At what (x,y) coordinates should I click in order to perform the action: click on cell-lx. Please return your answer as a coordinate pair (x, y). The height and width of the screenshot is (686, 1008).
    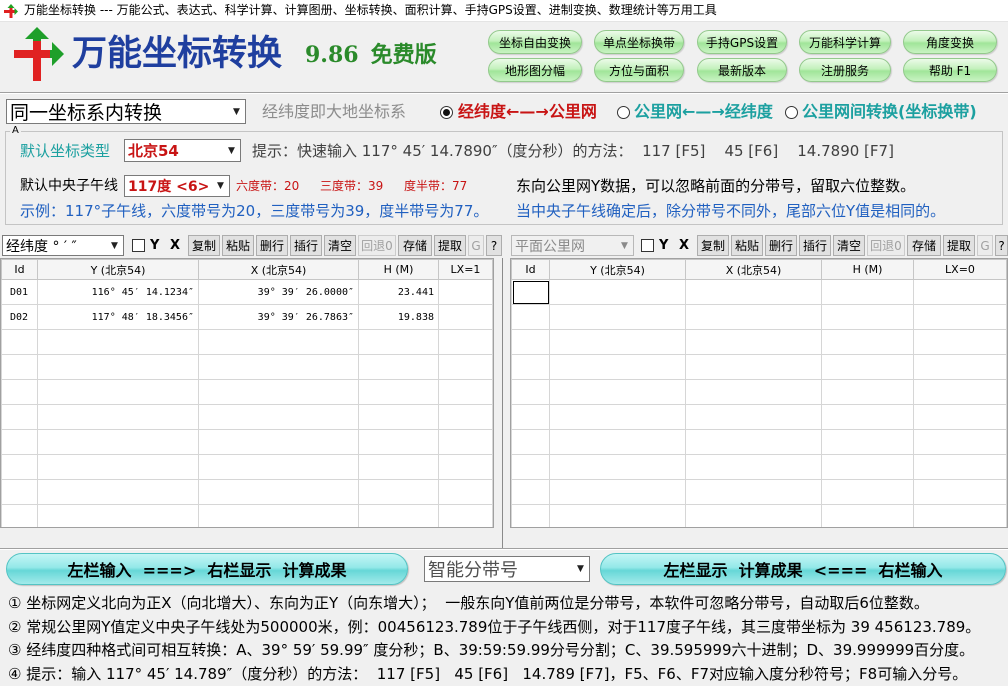
    Looking at the image, I should click on (466, 317).